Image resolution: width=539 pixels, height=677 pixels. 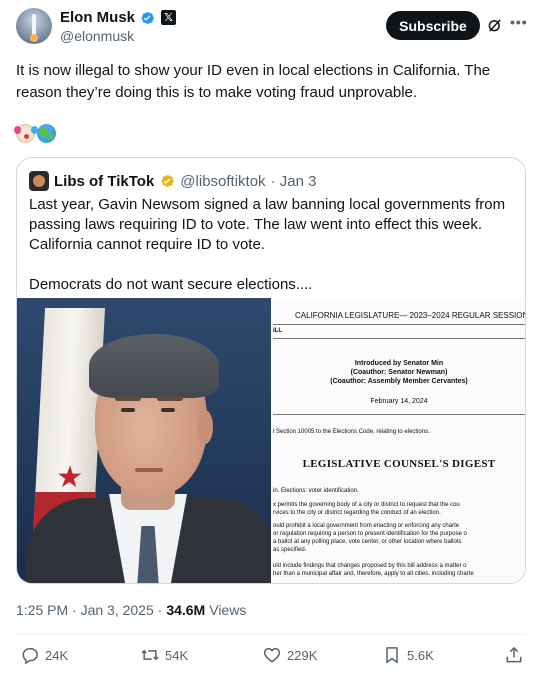 I want to click on author-avatar, so click(x=34, y=26).